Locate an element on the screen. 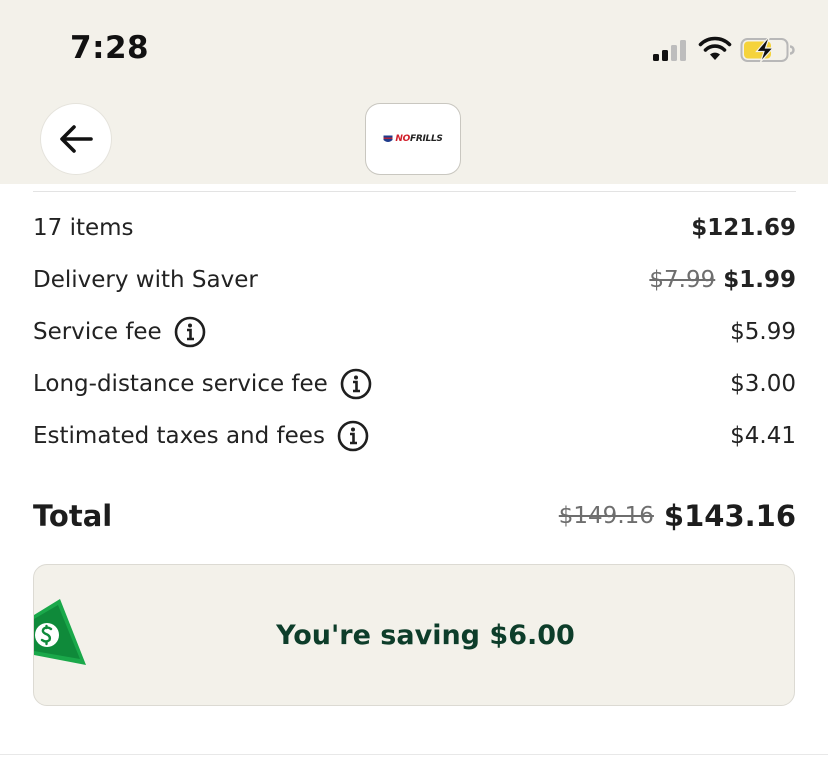  delivery-value: $1.99 is located at coordinates (759, 280).